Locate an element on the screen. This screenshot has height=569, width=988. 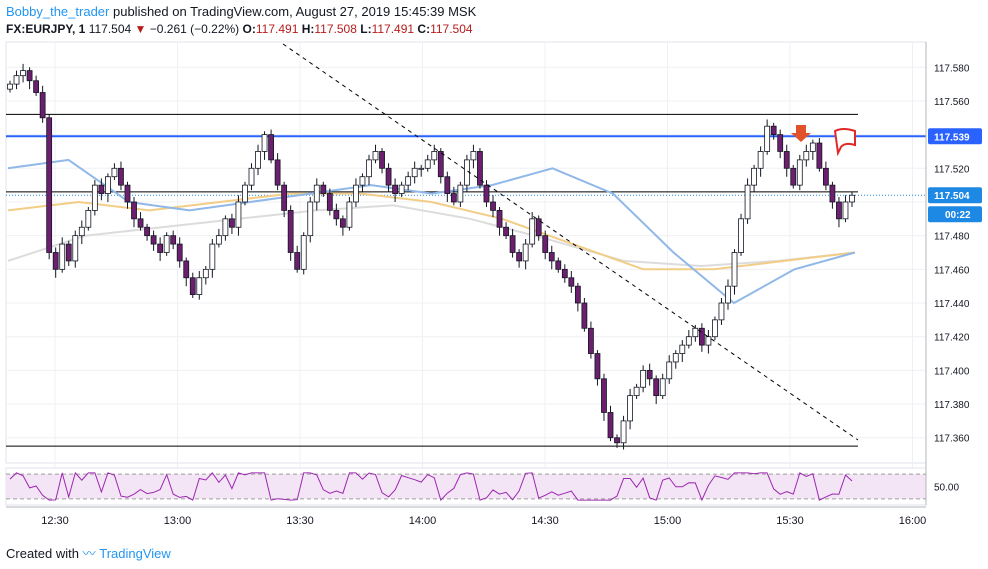
x-tick-label: 16:00 is located at coordinates (913, 521).